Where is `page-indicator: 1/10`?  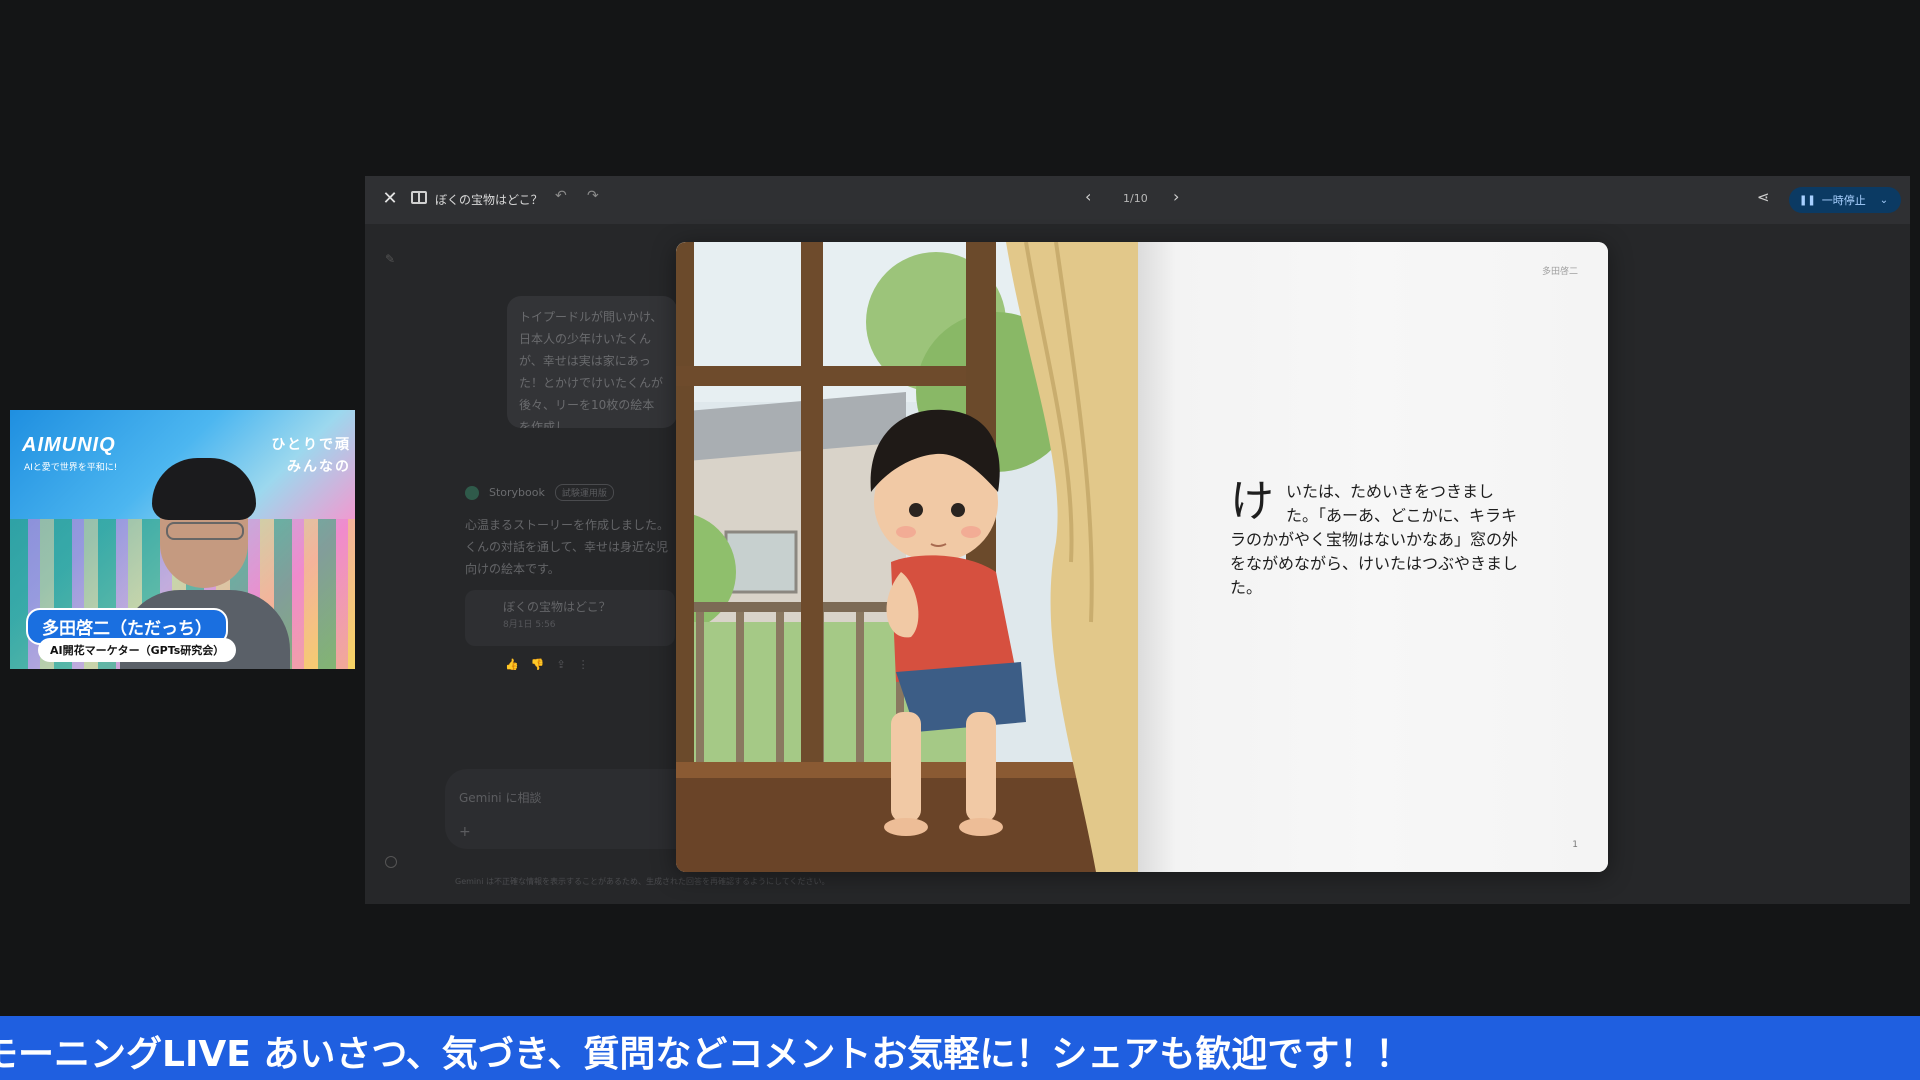 page-indicator: 1/10 is located at coordinates (1135, 198).